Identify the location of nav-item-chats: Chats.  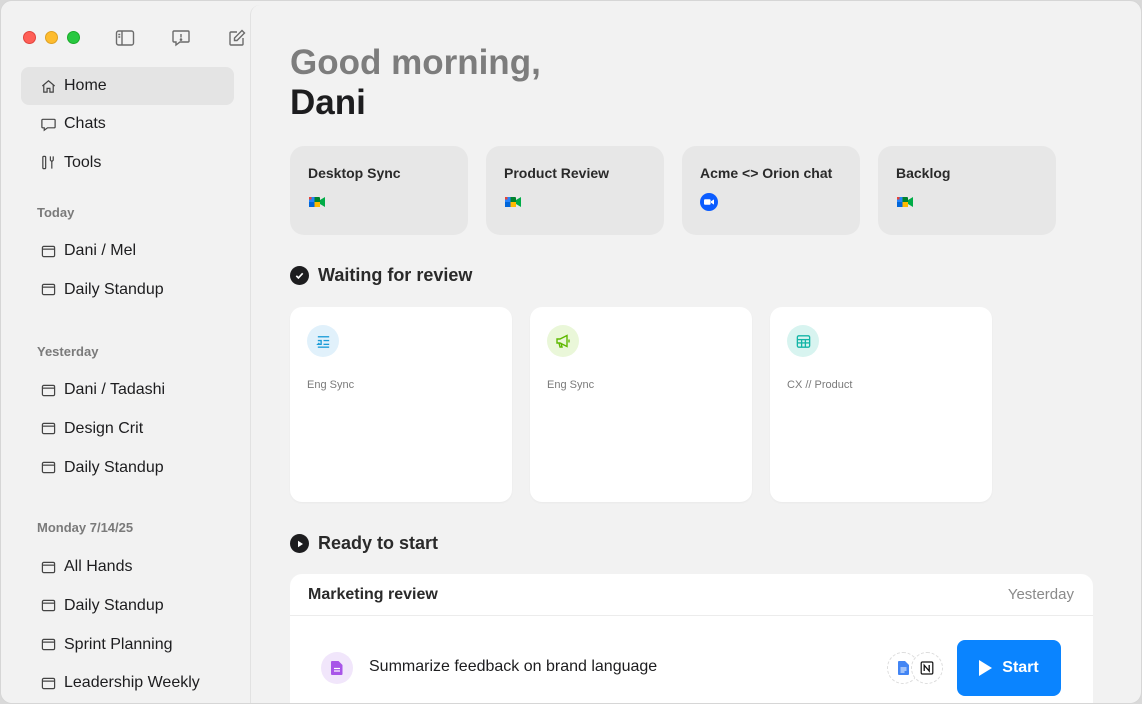
(127, 124).